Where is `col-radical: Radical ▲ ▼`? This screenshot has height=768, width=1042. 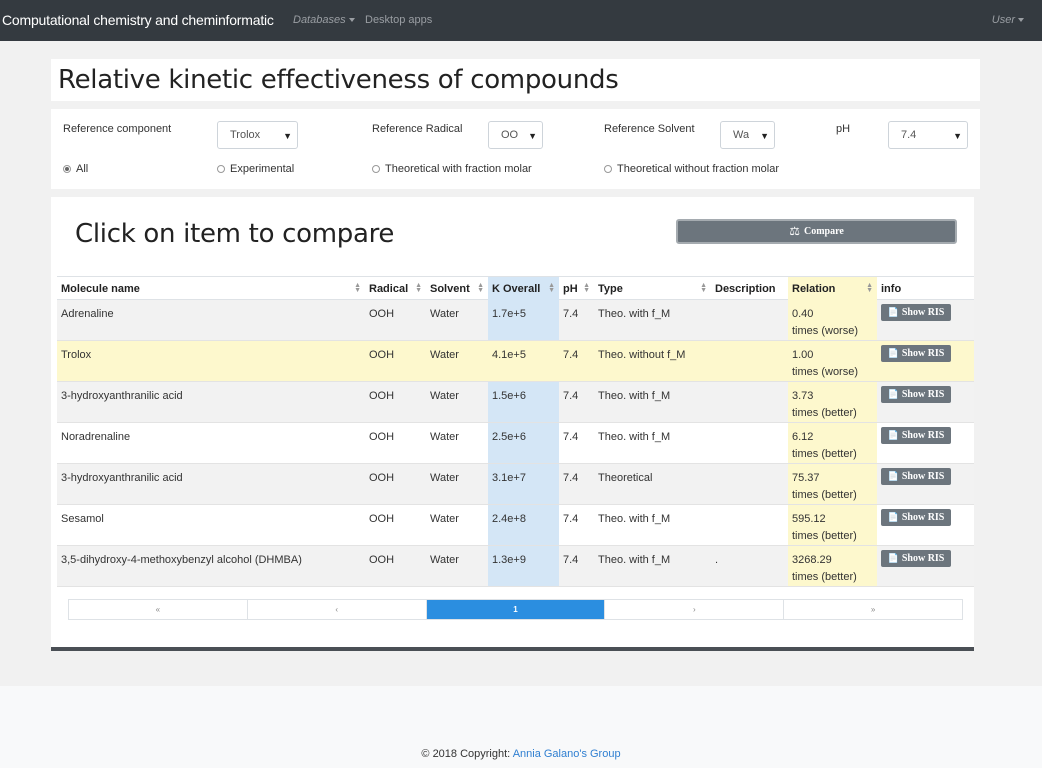
col-radical: Radical ▲ ▼ is located at coordinates (395, 288).